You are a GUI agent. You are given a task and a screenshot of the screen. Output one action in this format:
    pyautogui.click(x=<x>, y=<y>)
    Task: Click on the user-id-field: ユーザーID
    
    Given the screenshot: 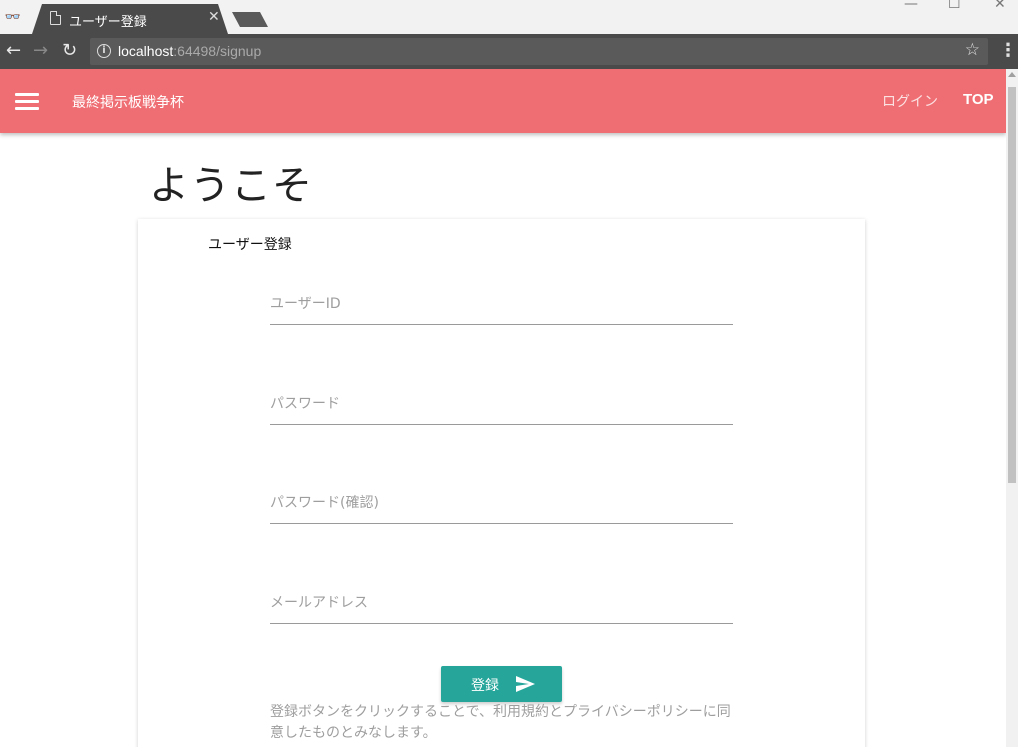 What is the action you would take?
    pyautogui.click(x=501, y=305)
    